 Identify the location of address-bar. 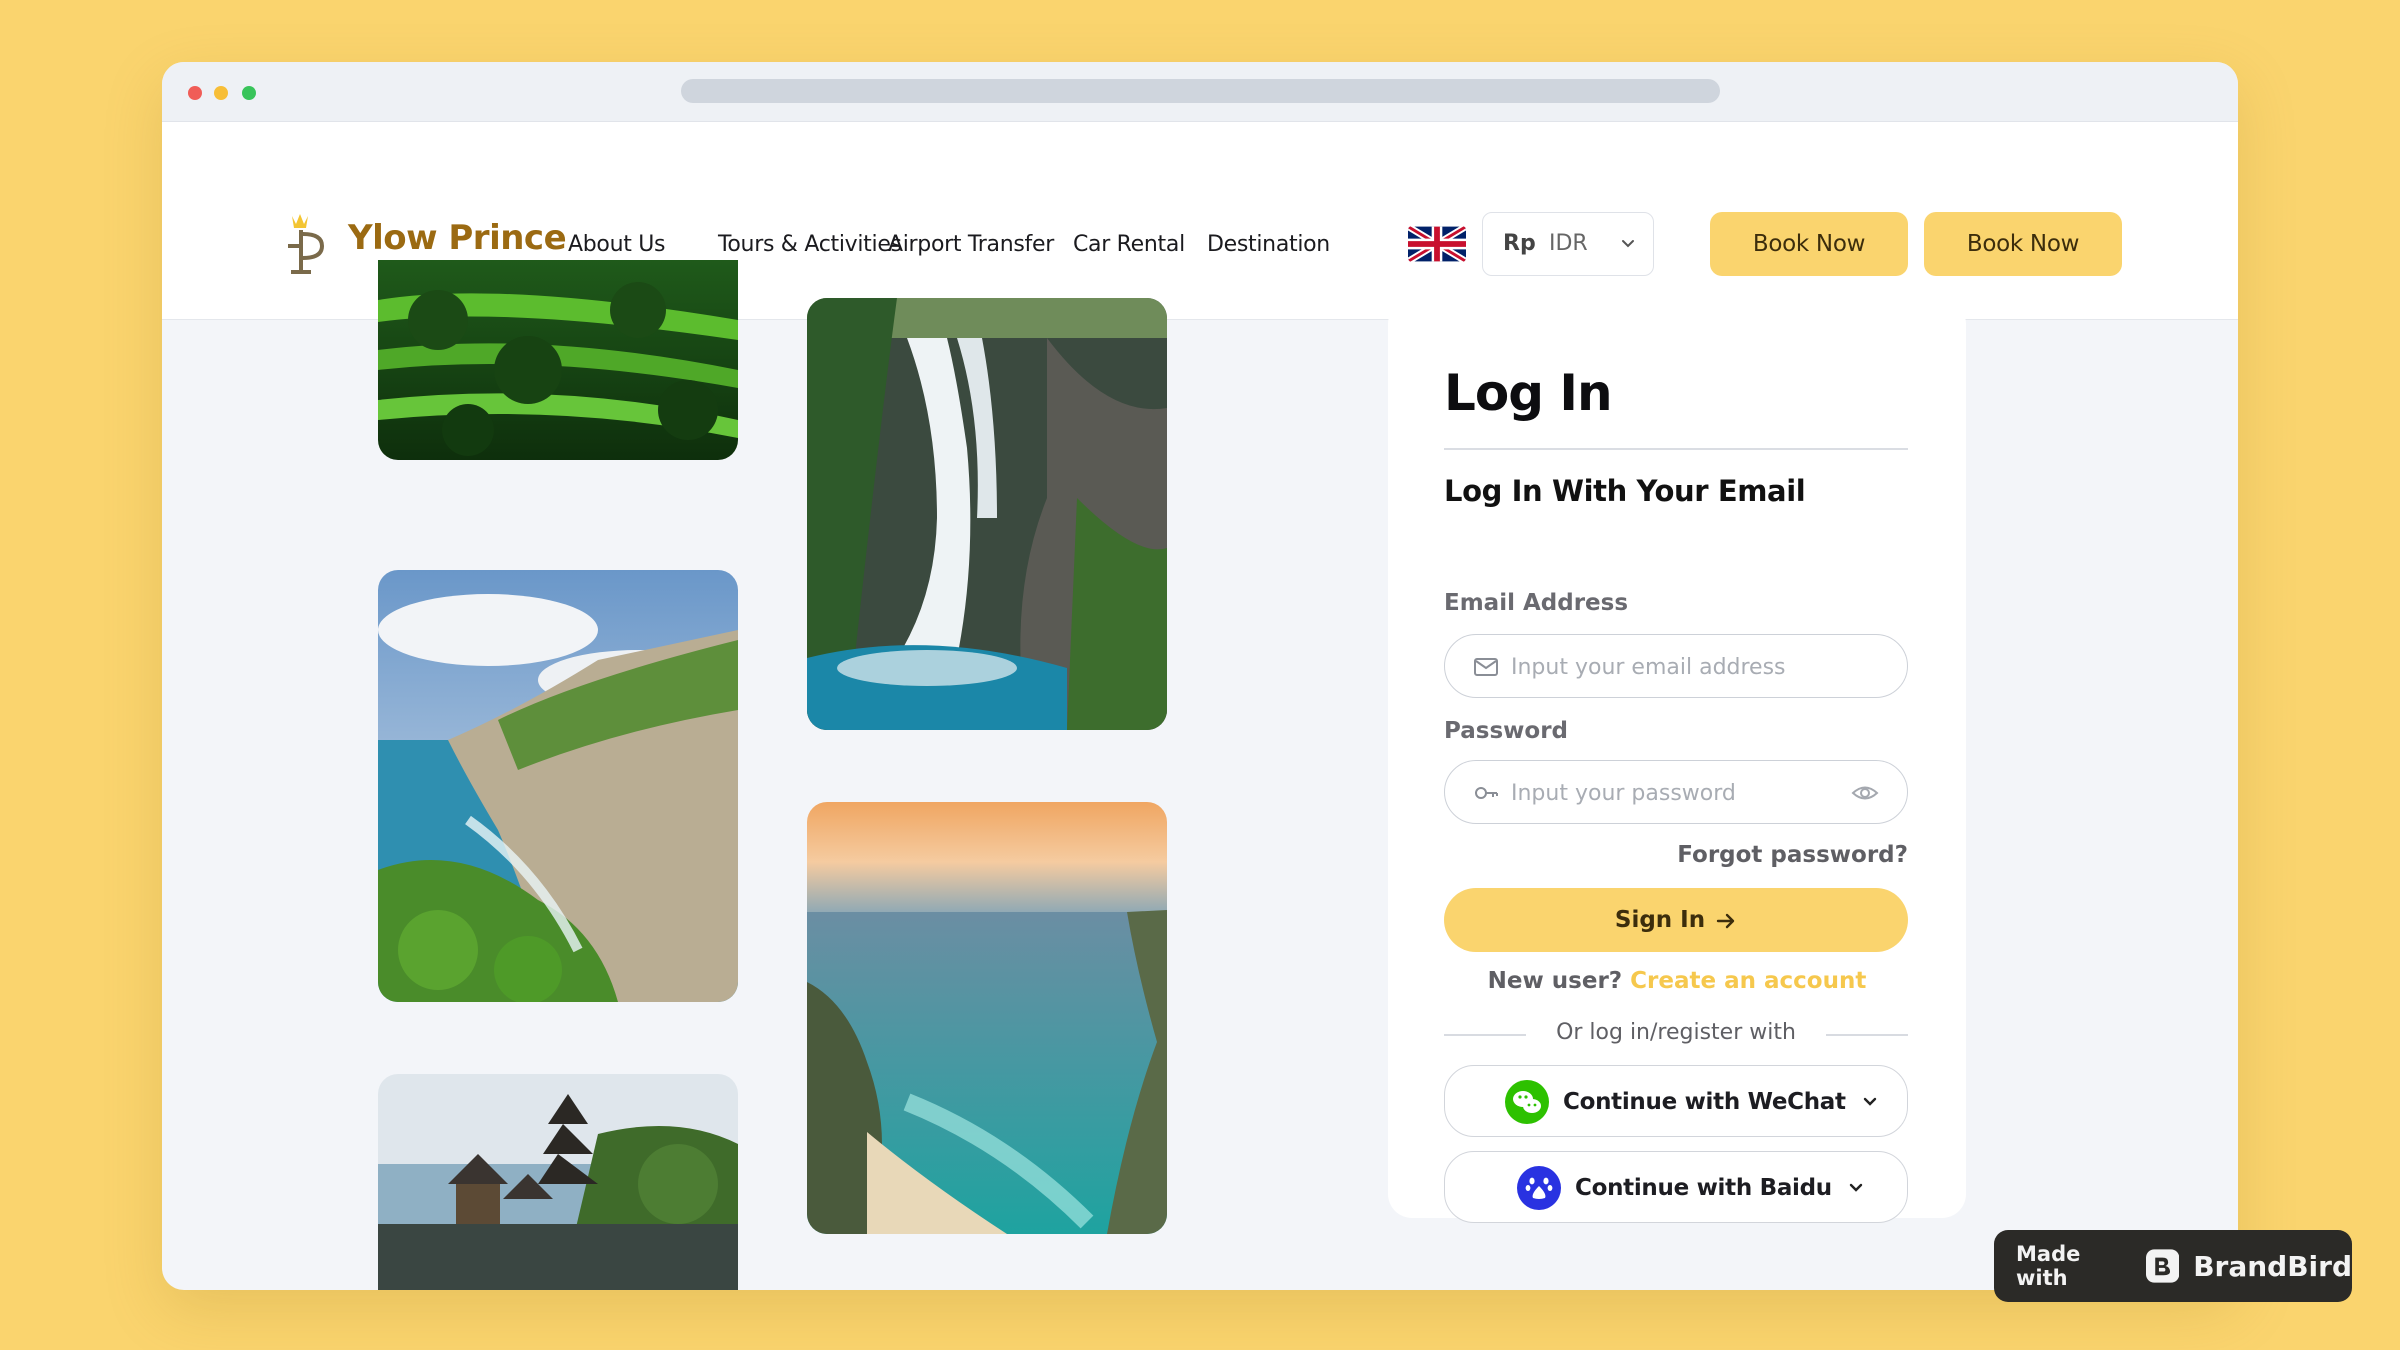
(1200, 91).